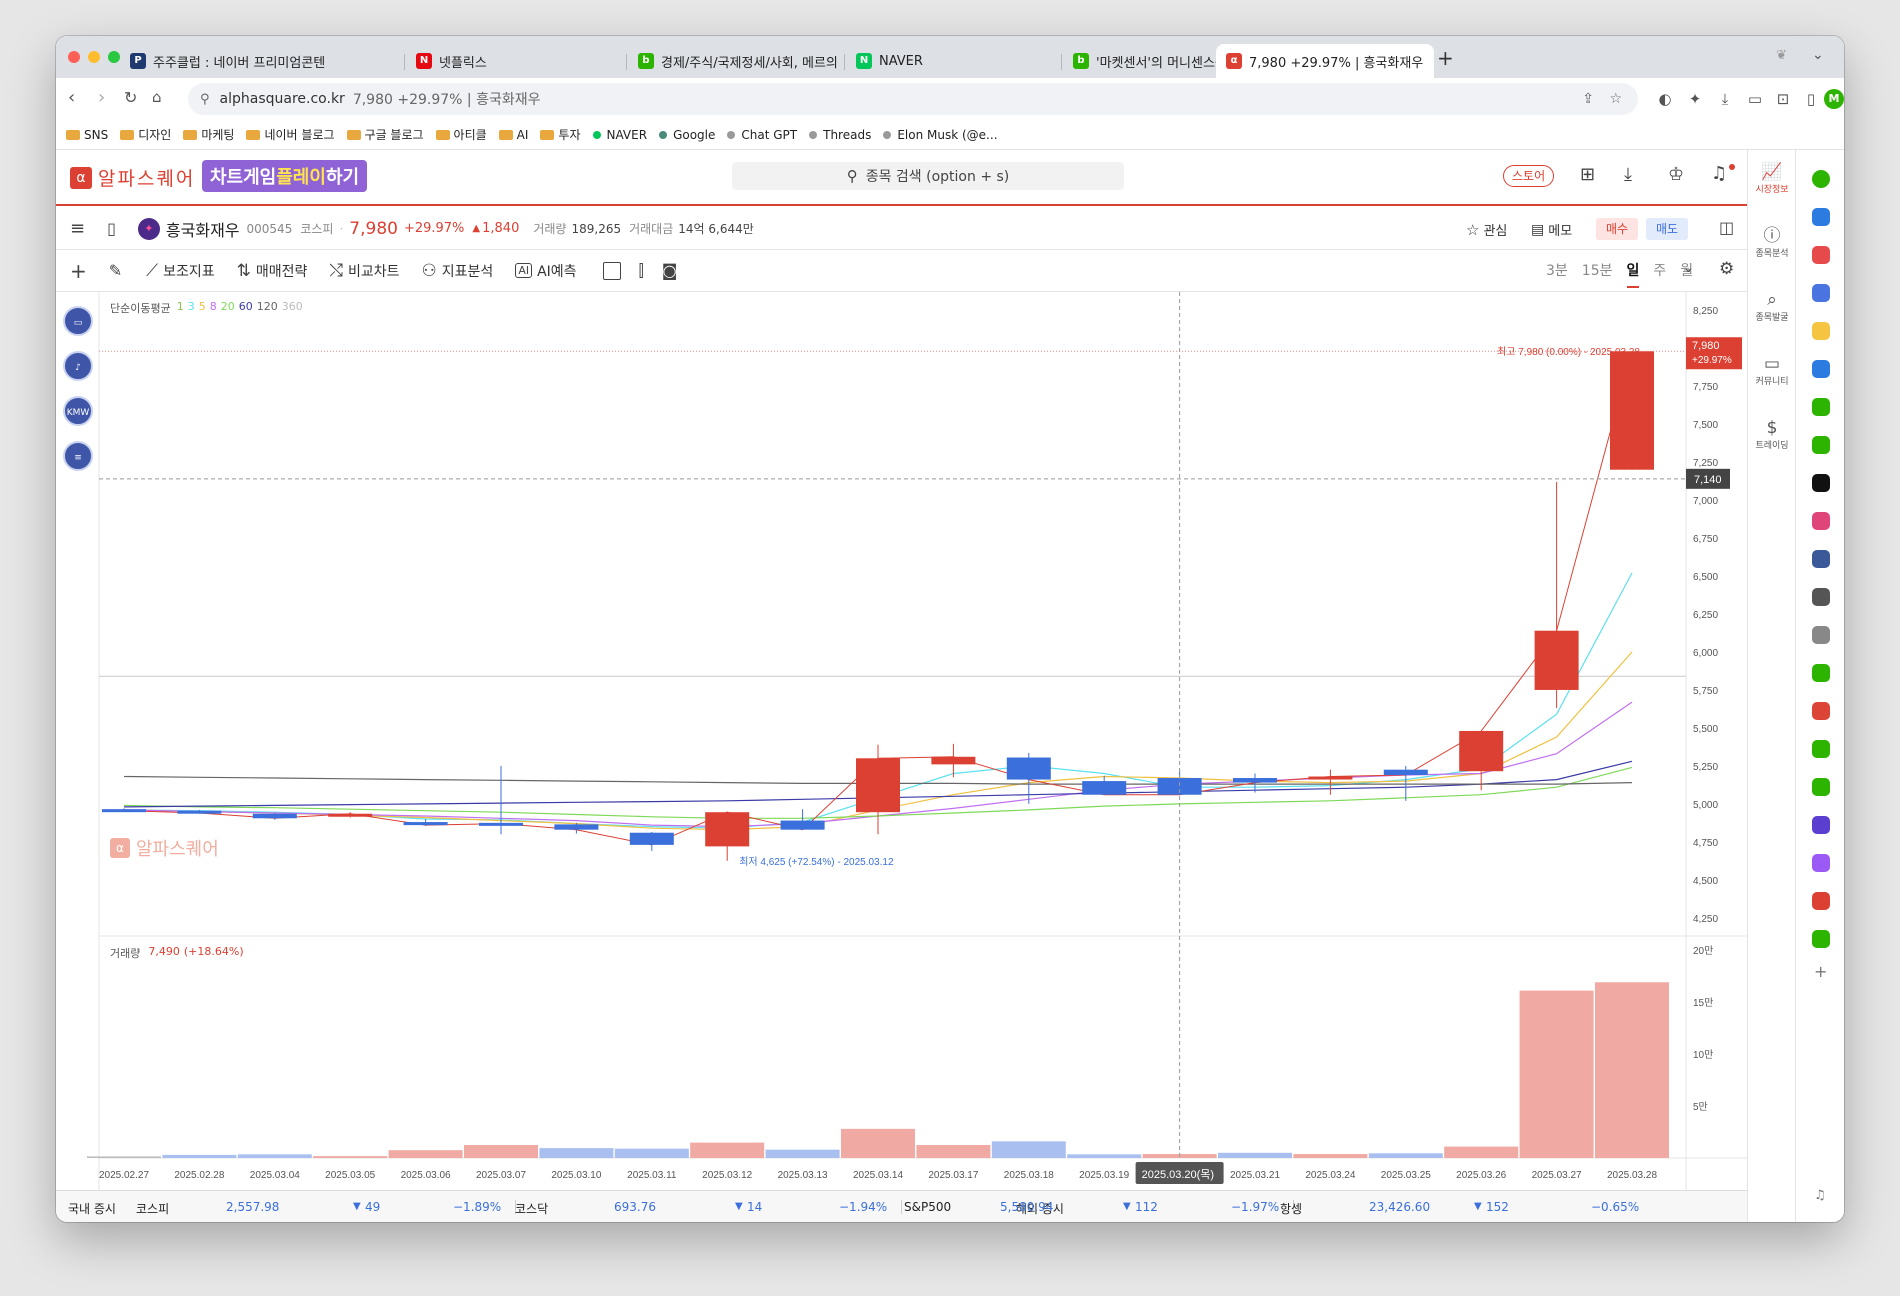  I want to click on minimize-window-button, so click(94, 57).